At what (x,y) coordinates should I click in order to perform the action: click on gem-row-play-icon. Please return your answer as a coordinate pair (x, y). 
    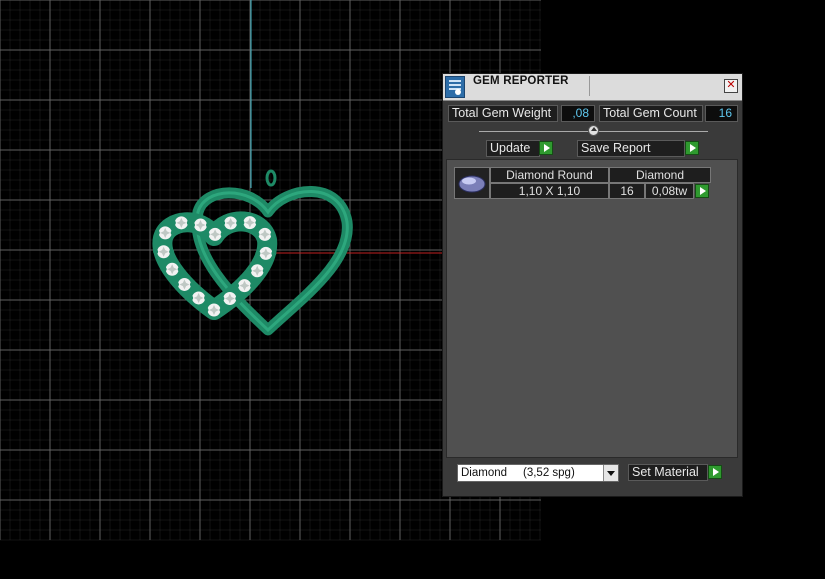
    Looking at the image, I should click on (702, 191).